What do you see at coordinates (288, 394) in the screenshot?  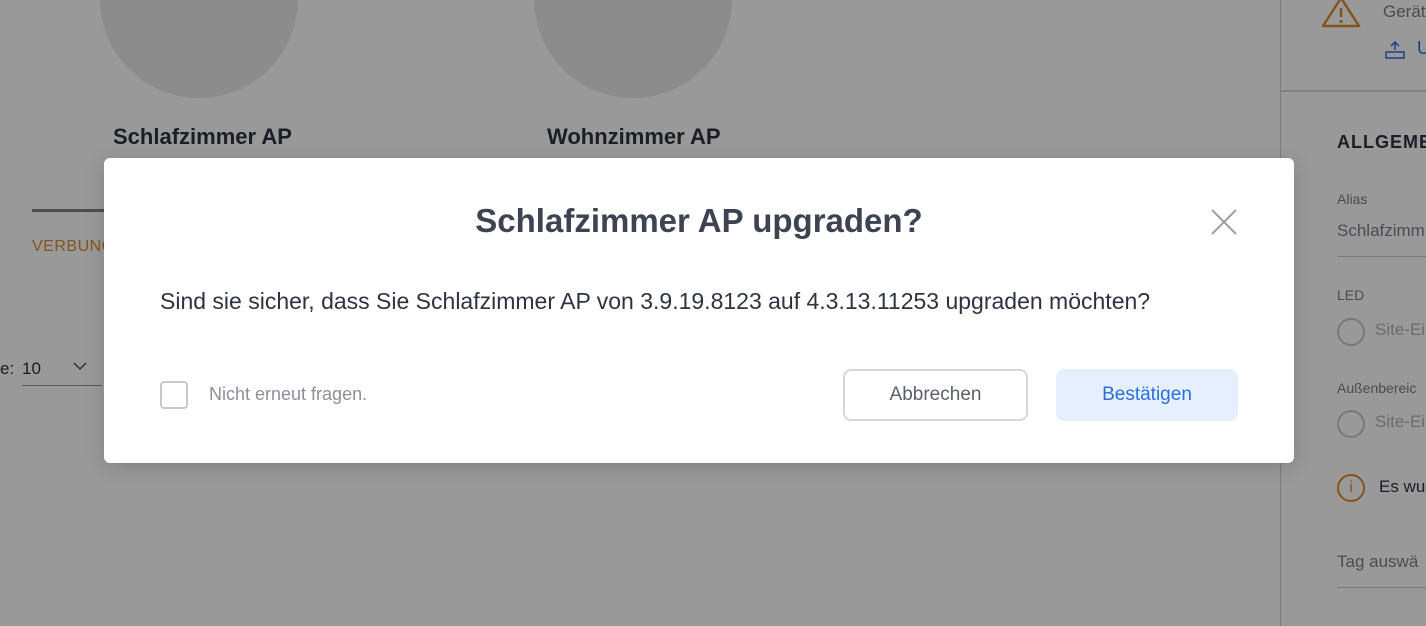 I see `dont-ask-again-label: Nicht erneut fragen.` at bounding box center [288, 394].